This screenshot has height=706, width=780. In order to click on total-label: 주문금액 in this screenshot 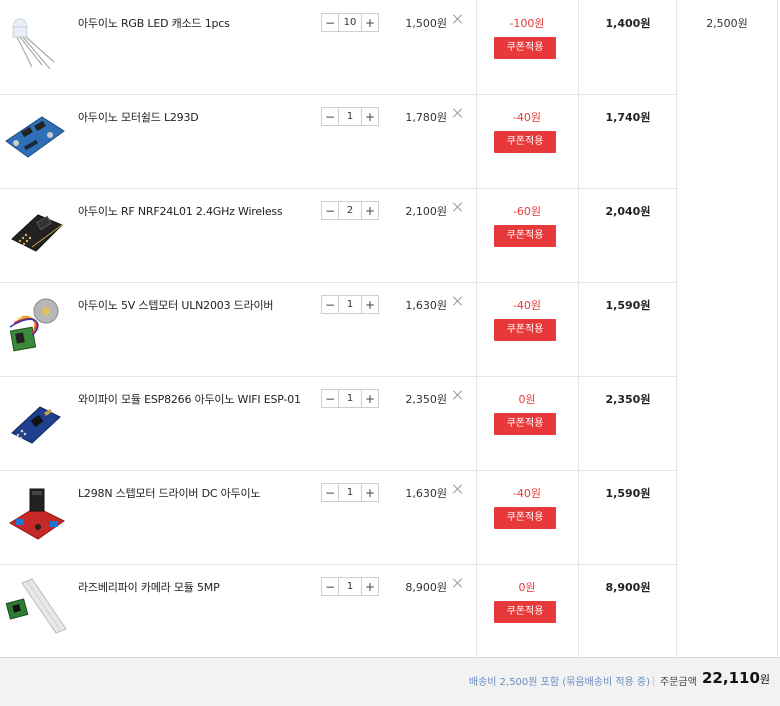, I will do `click(678, 682)`.